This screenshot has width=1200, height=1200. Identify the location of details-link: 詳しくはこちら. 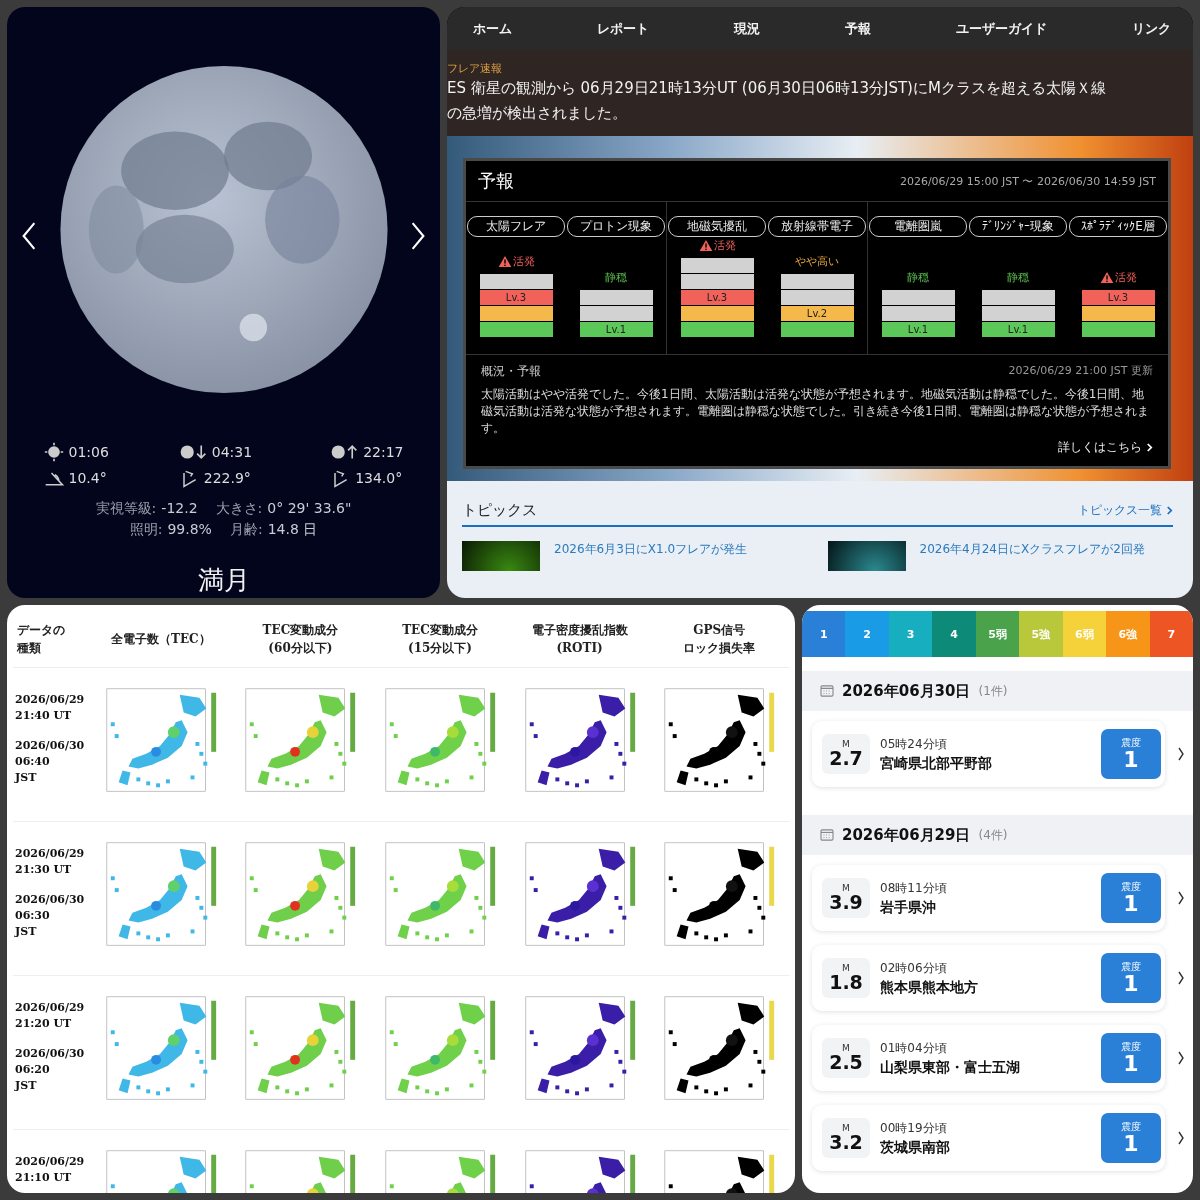
(1105, 447).